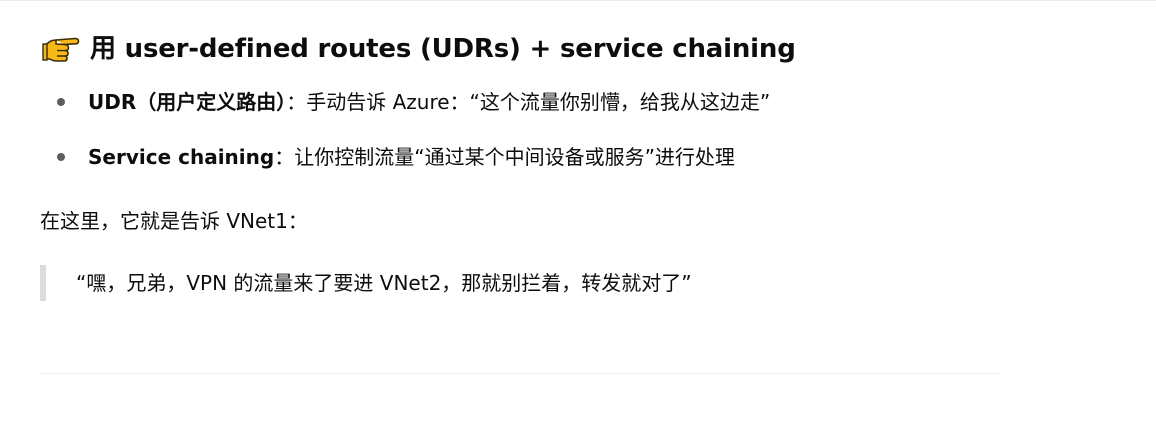 The width and height of the screenshot is (1156, 437). I want to click on bullet-term: Service chaining, so click(181, 157).